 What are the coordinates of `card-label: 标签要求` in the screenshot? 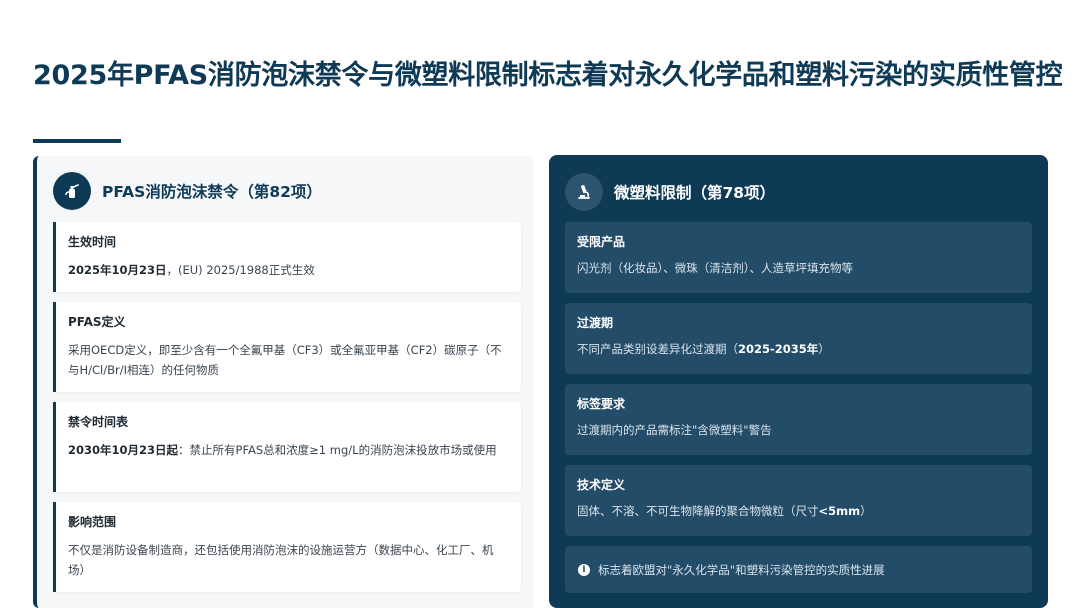 It's located at (601, 404).